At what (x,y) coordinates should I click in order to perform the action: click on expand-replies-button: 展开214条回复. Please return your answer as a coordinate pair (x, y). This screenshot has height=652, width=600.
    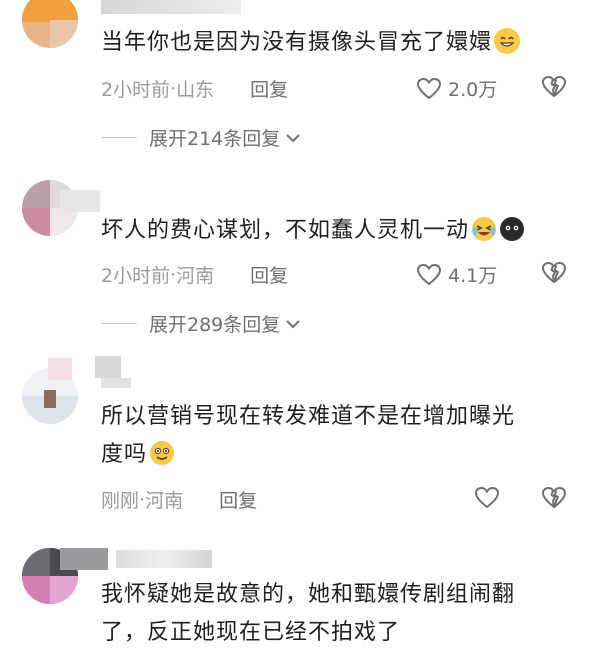
    Looking at the image, I should click on (201, 137).